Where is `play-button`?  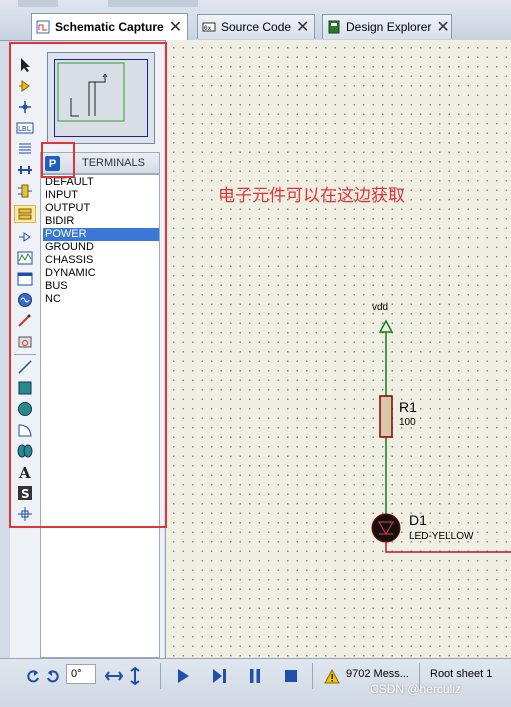
play-button is located at coordinates (183, 676).